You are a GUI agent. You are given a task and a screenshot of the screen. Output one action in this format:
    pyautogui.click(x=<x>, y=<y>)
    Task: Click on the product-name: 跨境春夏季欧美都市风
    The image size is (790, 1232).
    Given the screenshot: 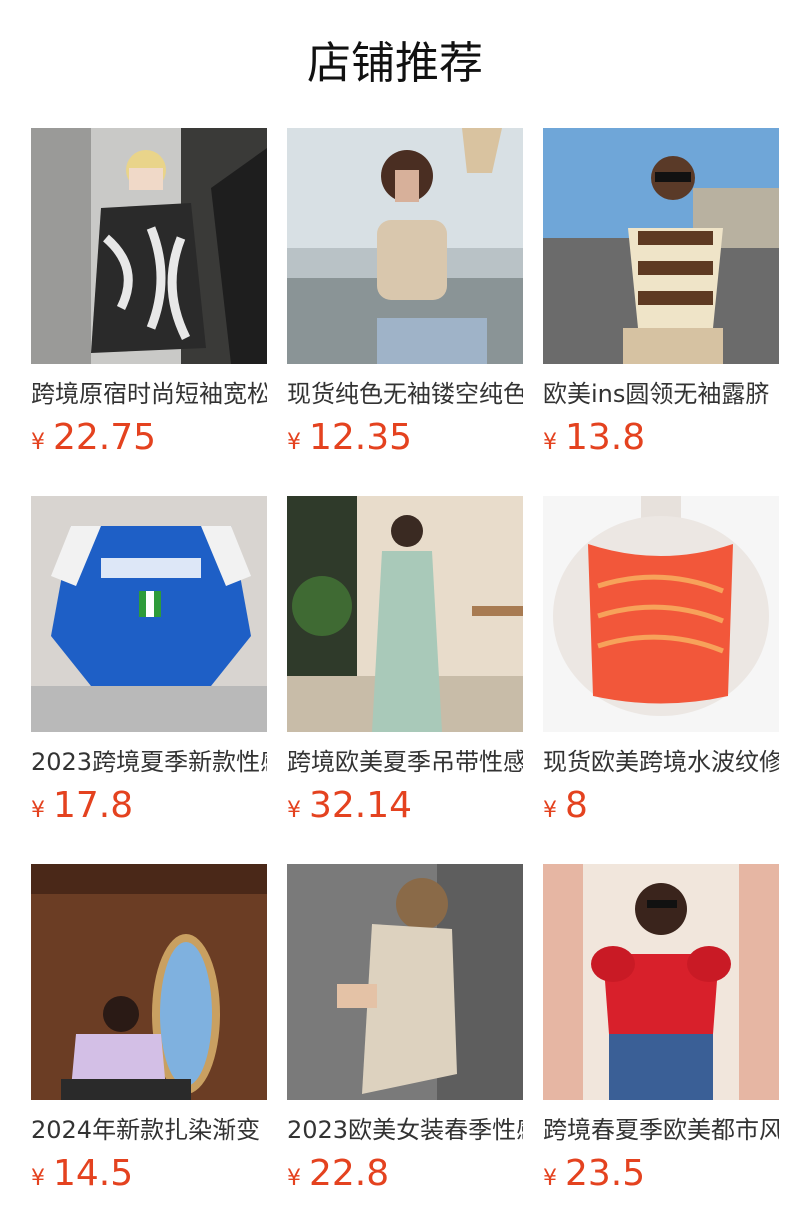 What is the action you would take?
    pyautogui.click(x=661, y=1130)
    